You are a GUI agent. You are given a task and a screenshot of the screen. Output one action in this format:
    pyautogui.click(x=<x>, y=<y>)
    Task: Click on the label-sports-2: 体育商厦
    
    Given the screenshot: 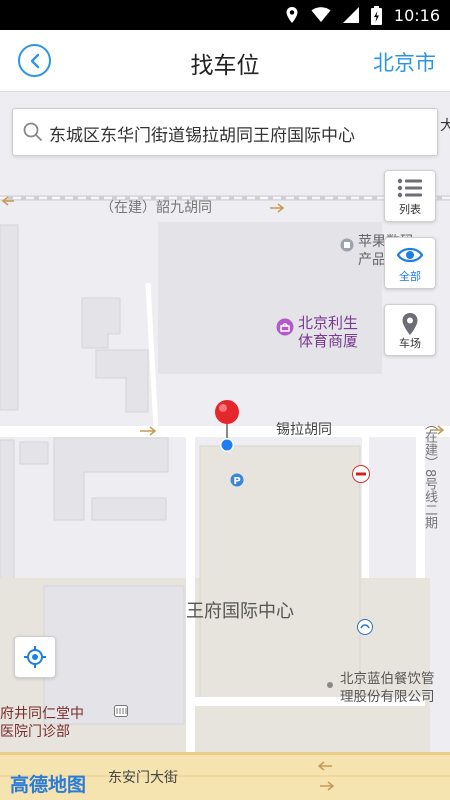 What is the action you would take?
    pyautogui.click(x=328, y=341)
    